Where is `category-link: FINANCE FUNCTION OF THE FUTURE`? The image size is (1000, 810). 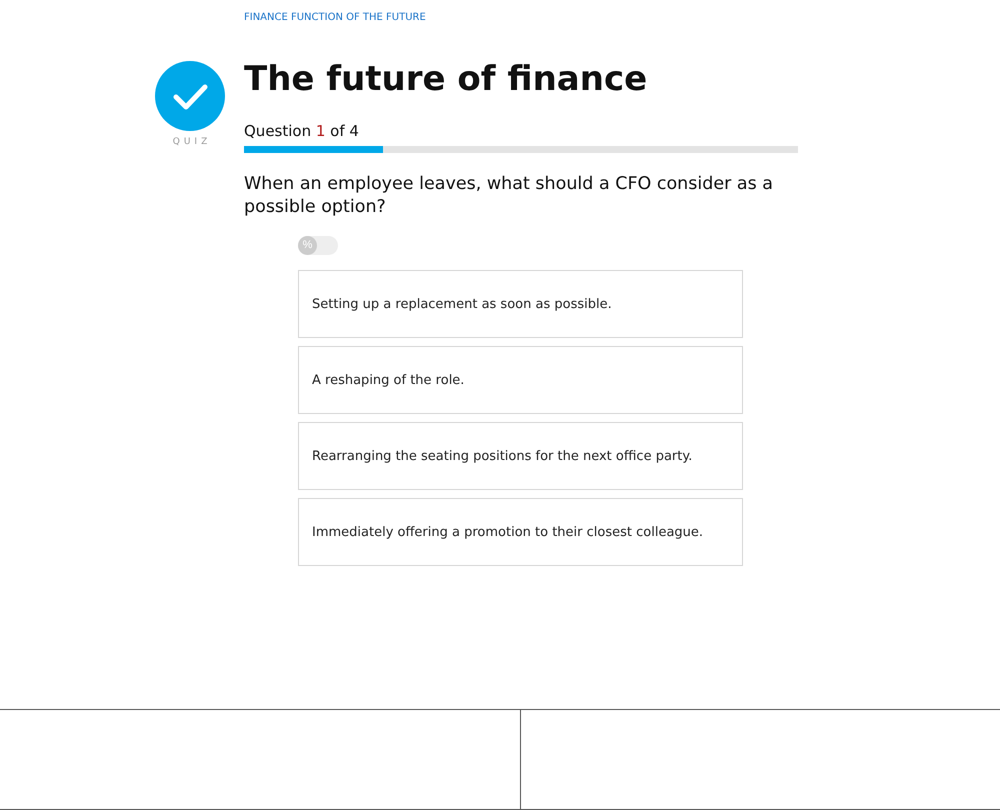 category-link: FINANCE FUNCTION OF THE FUTURE is located at coordinates (521, 17).